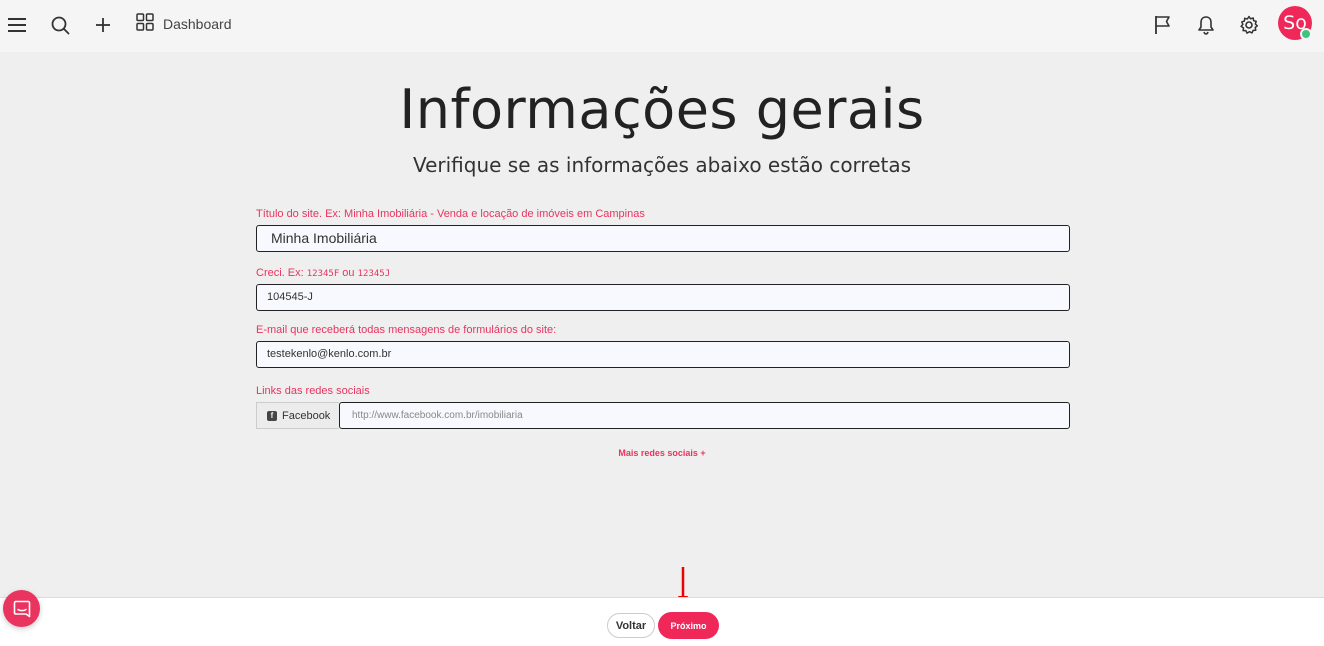 The width and height of the screenshot is (1324, 646). I want to click on creci-label-mid: ou, so click(348, 273).